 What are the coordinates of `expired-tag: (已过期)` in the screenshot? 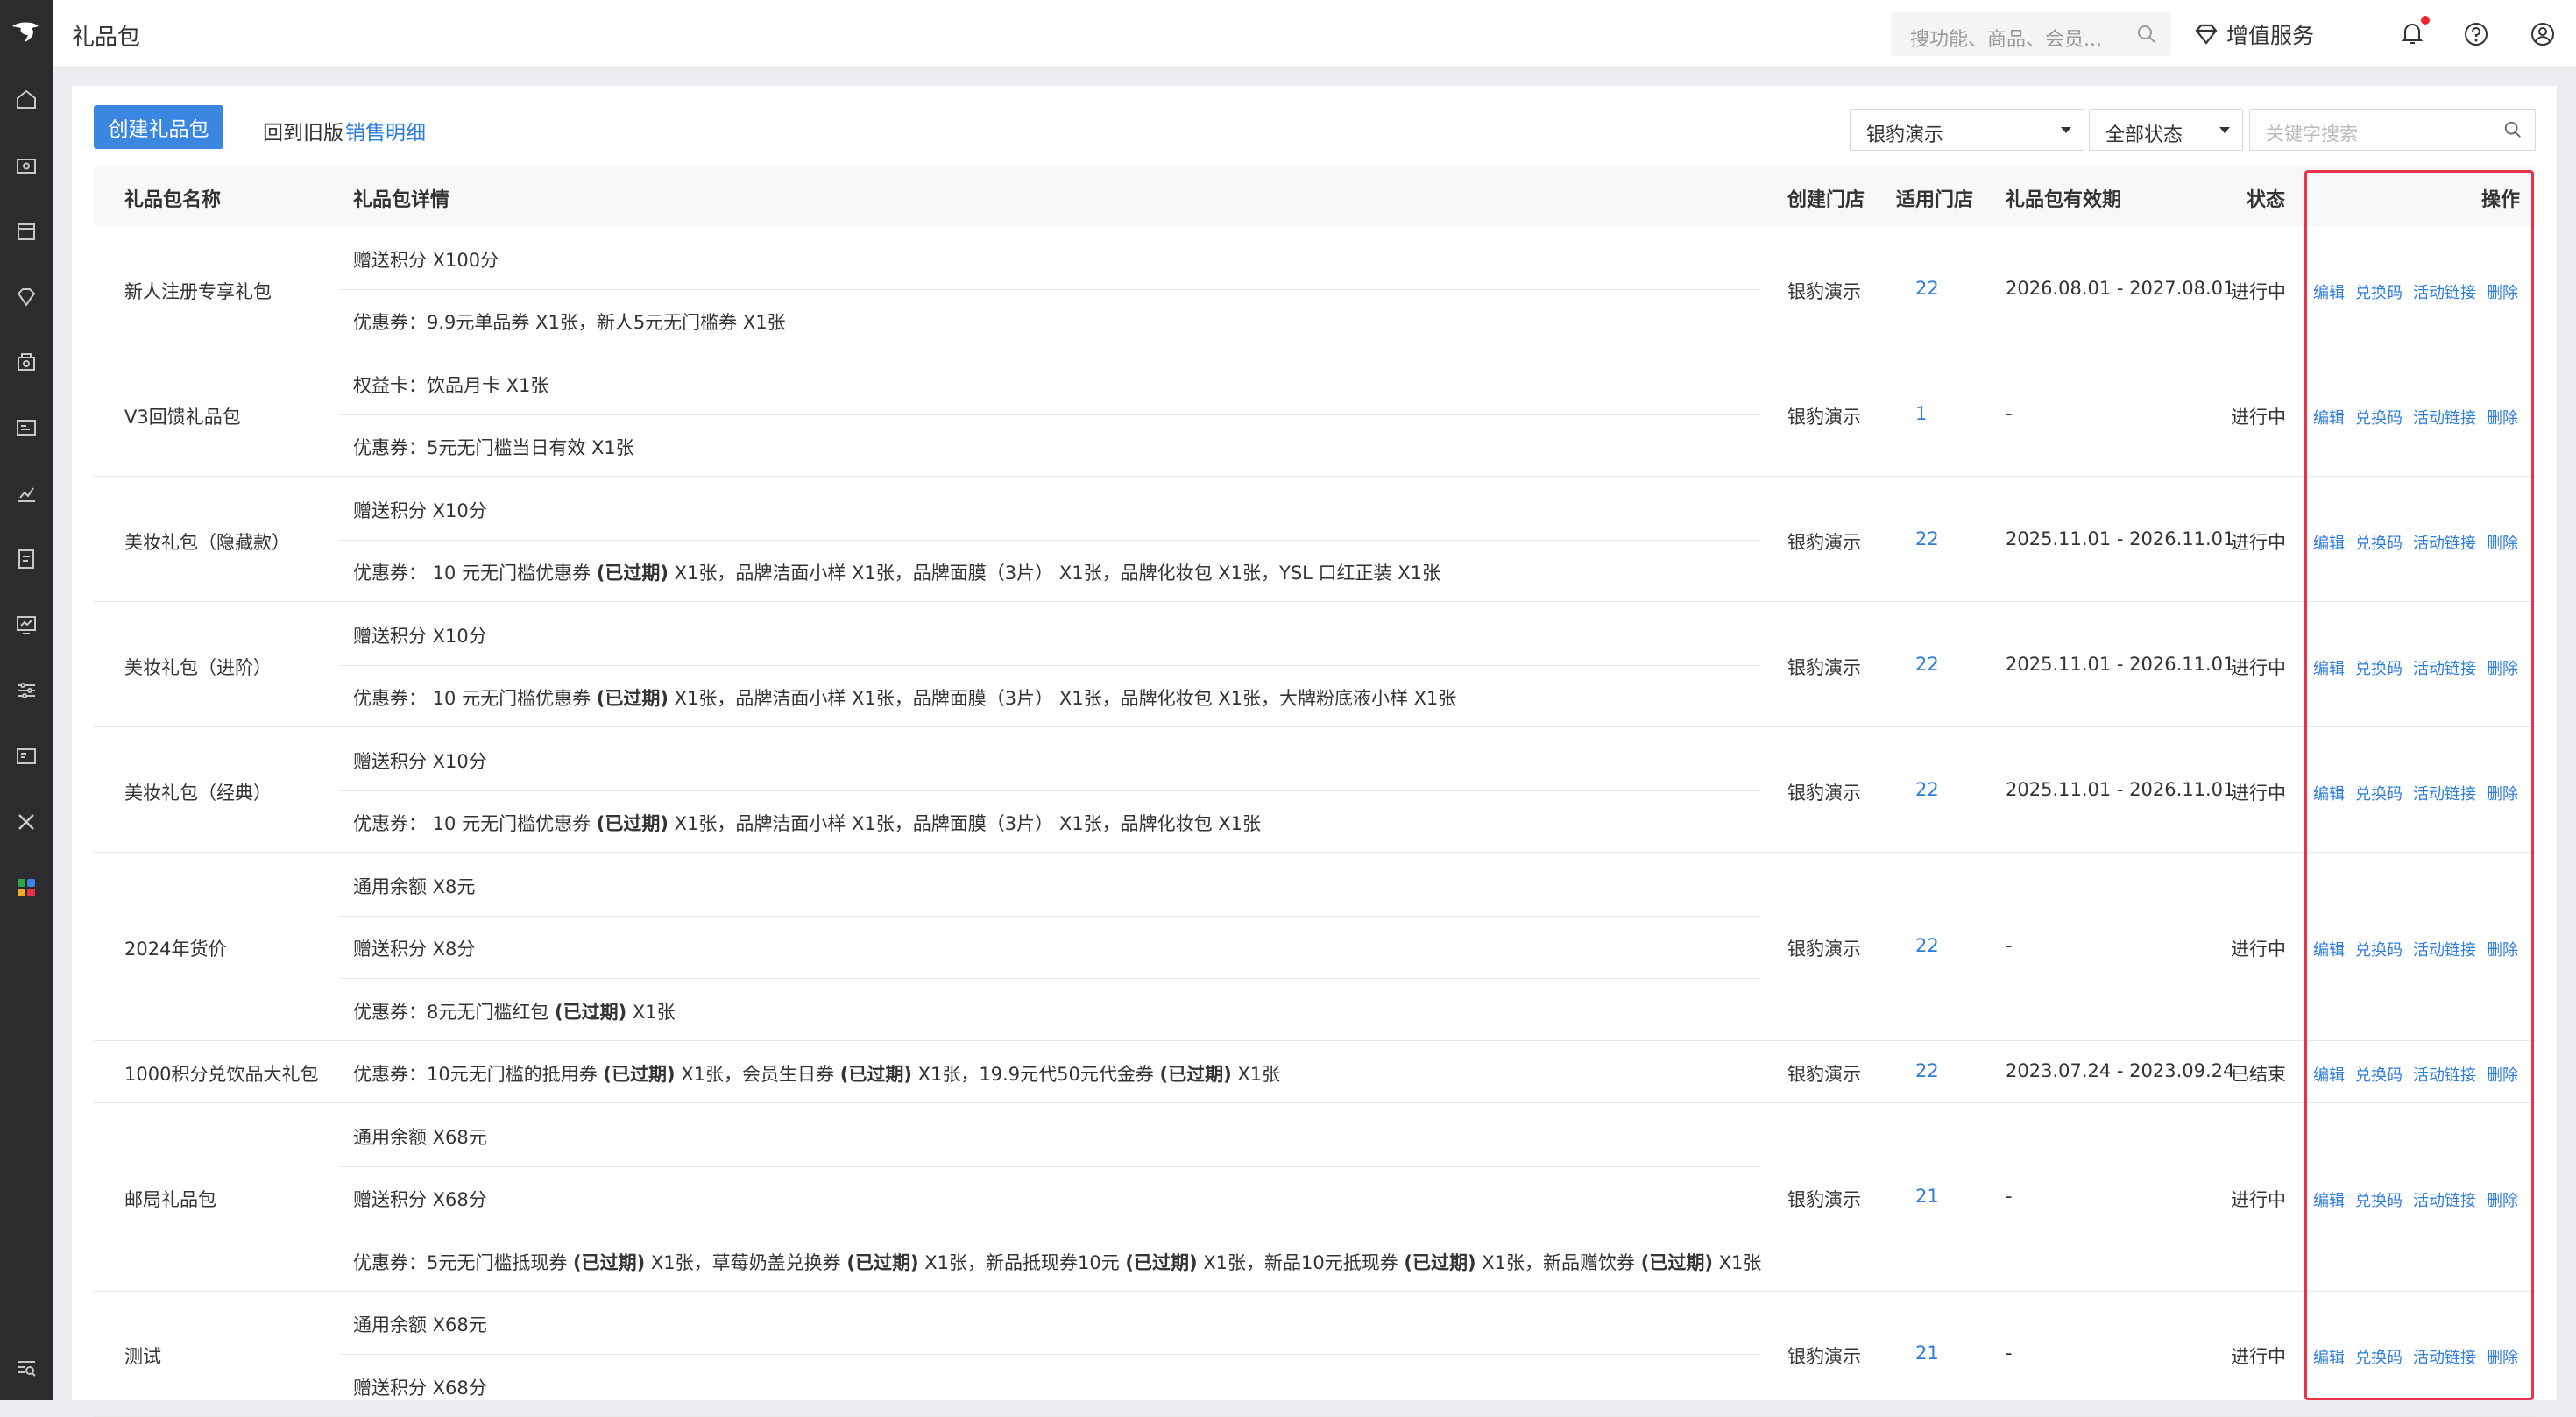 It's located at (609, 1262).